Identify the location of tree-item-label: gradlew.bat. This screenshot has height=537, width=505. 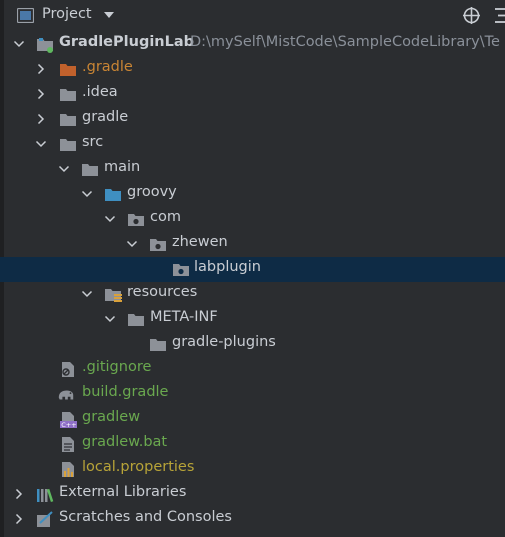
(125, 442).